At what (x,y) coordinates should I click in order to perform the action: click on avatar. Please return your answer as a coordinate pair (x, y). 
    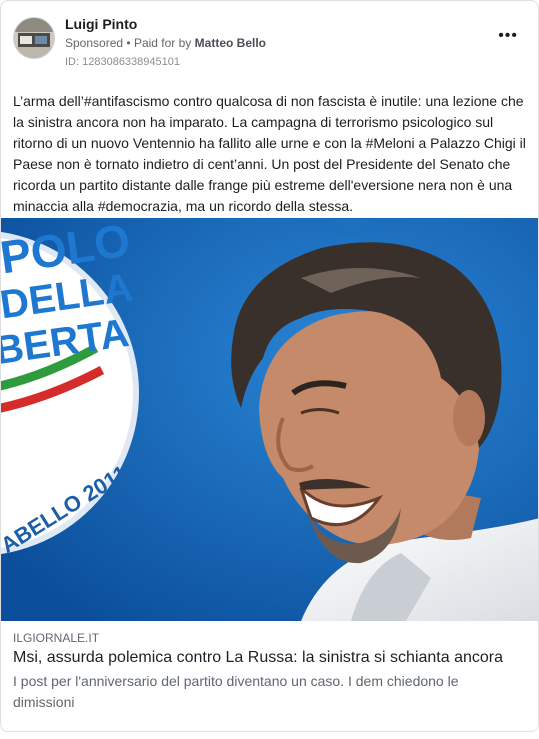
    Looking at the image, I should click on (34, 38).